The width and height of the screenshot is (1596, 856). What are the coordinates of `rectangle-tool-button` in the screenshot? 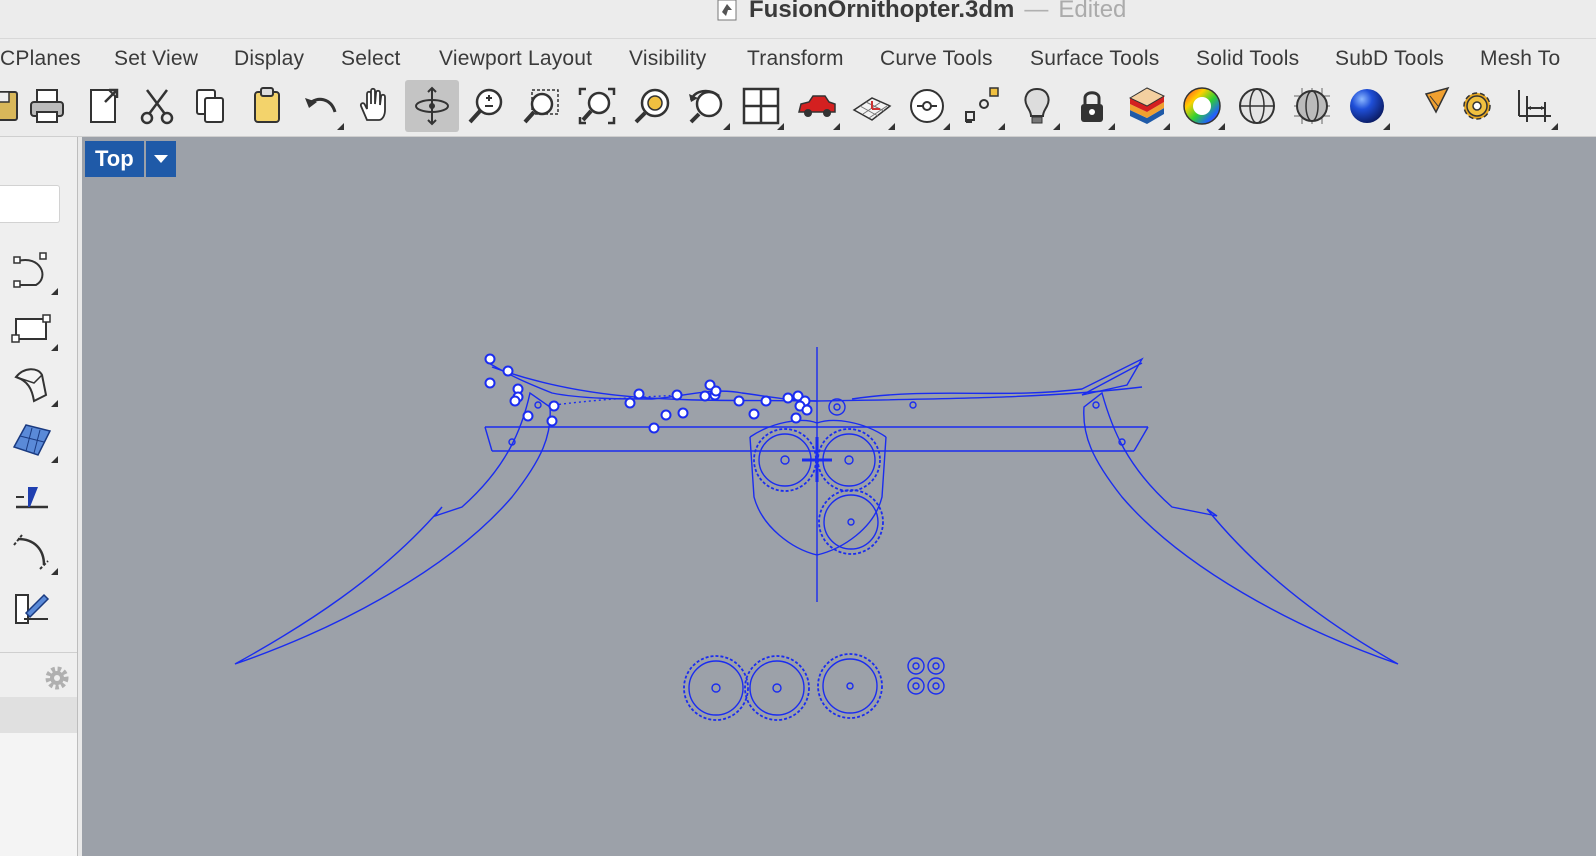 It's located at (31, 328).